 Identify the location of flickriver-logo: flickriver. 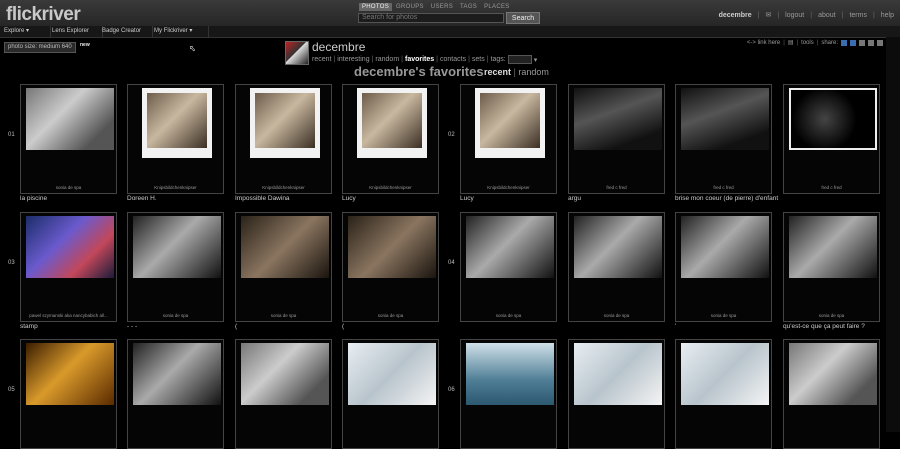
(43, 15).